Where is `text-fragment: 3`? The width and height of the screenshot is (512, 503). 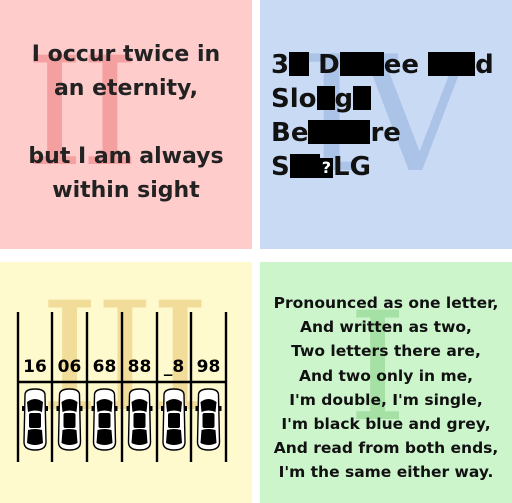
text-fragment: 3 is located at coordinates (280, 65).